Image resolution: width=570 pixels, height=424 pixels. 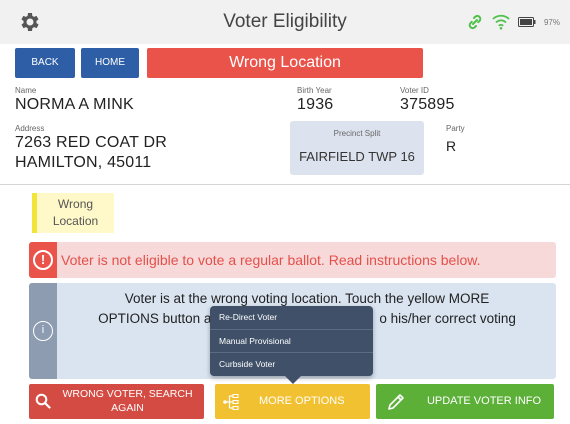 What do you see at coordinates (526, 22) in the screenshot?
I see `battery-icon` at bounding box center [526, 22].